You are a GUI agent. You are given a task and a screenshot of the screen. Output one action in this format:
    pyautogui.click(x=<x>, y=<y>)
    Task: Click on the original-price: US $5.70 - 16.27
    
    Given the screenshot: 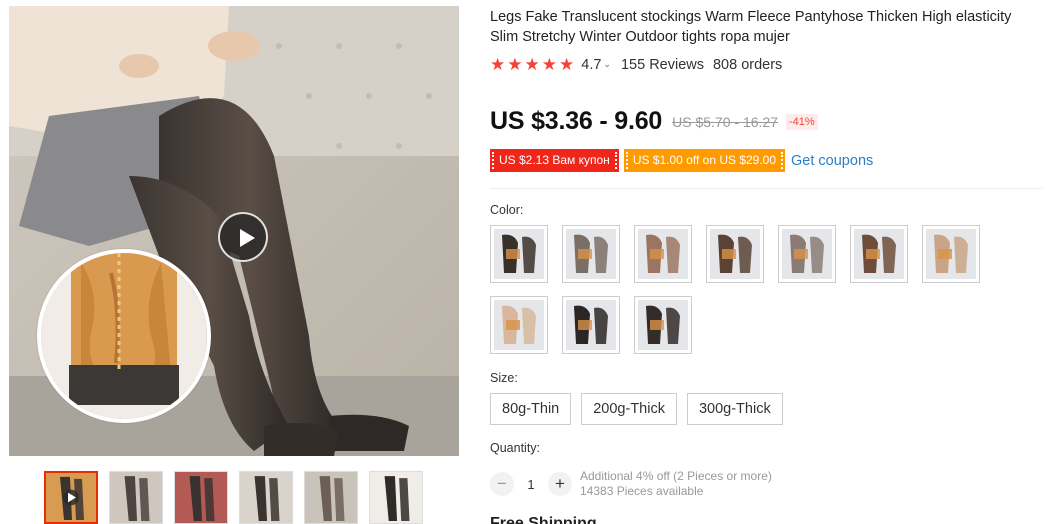 What is the action you would take?
    pyautogui.click(x=725, y=121)
    